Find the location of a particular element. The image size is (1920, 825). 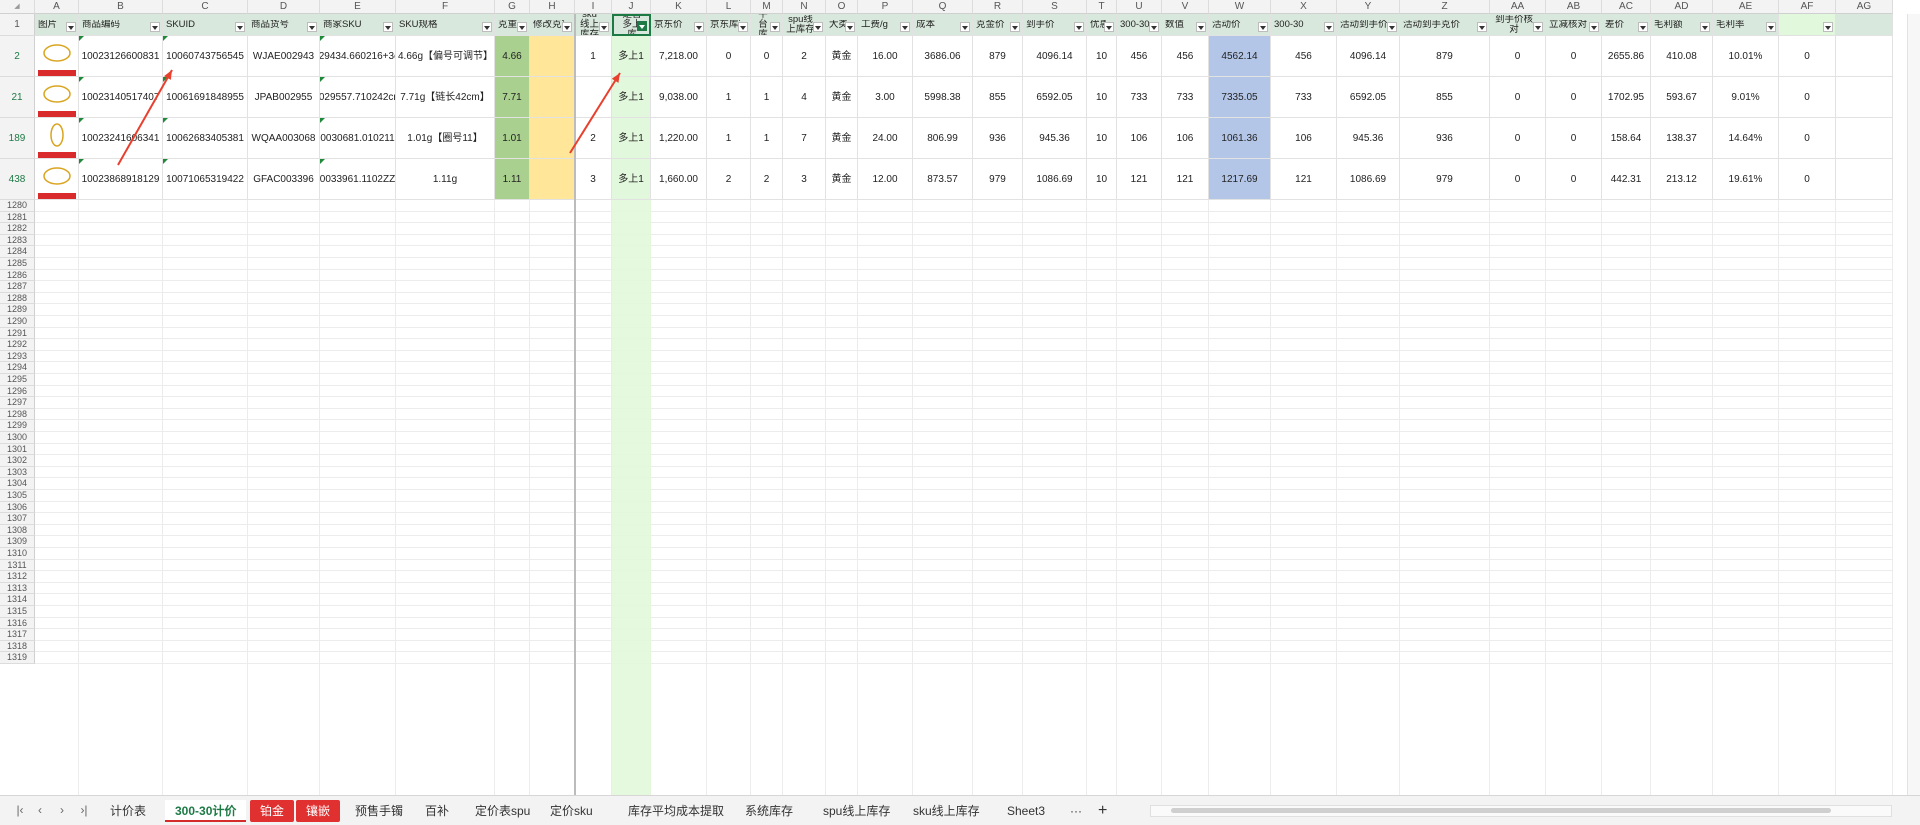

row-header: 1289 is located at coordinates (17, 310).